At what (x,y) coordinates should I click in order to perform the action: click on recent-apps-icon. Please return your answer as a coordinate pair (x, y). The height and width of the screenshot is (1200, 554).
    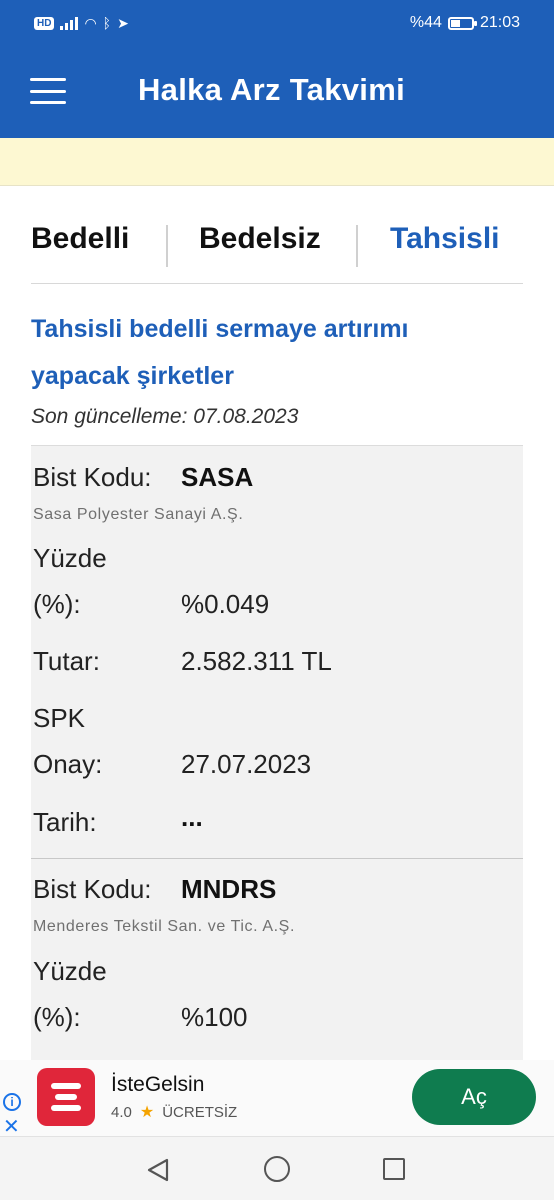
    Looking at the image, I should click on (394, 1169).